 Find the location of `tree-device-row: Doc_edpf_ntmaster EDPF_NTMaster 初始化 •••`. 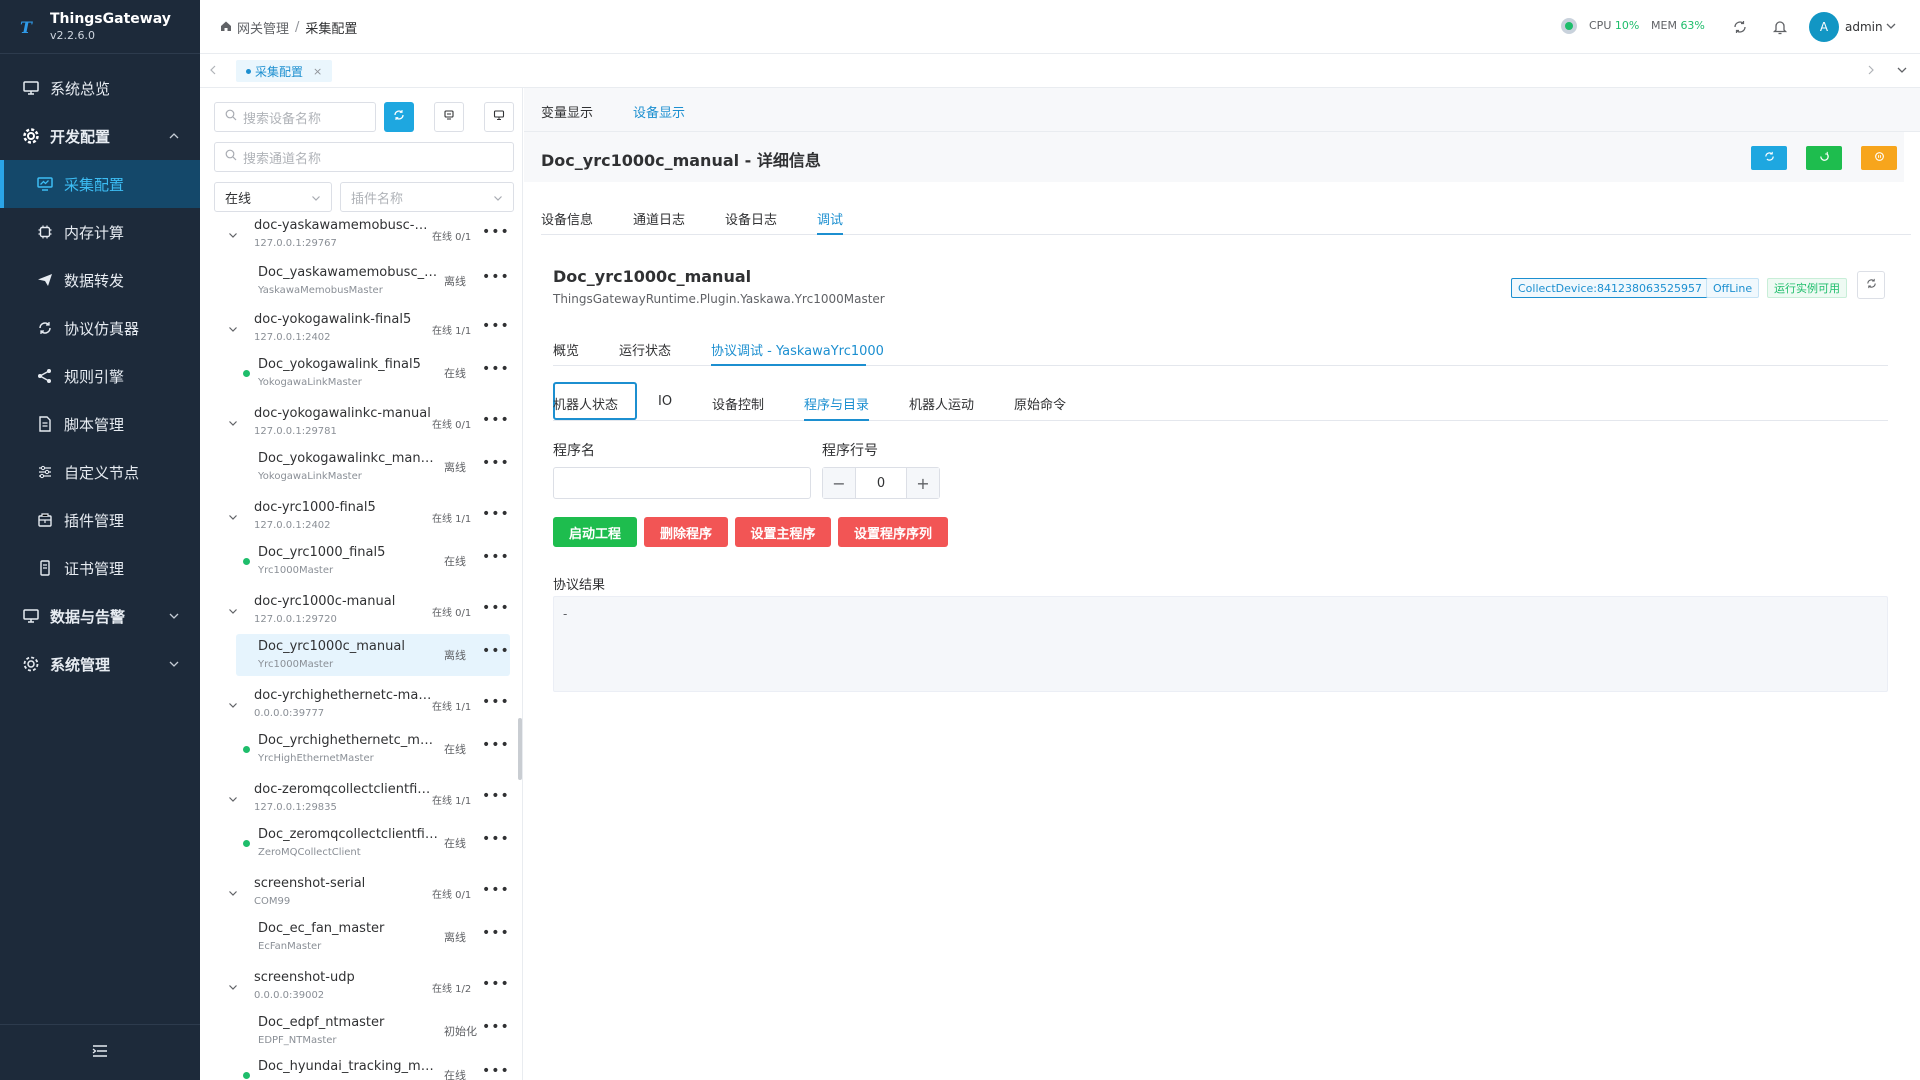

tree-device-row: Doc_edpf_ntmaster EDPF_NTMaster 初始化 ••• is located at coordinates (373, 1031).